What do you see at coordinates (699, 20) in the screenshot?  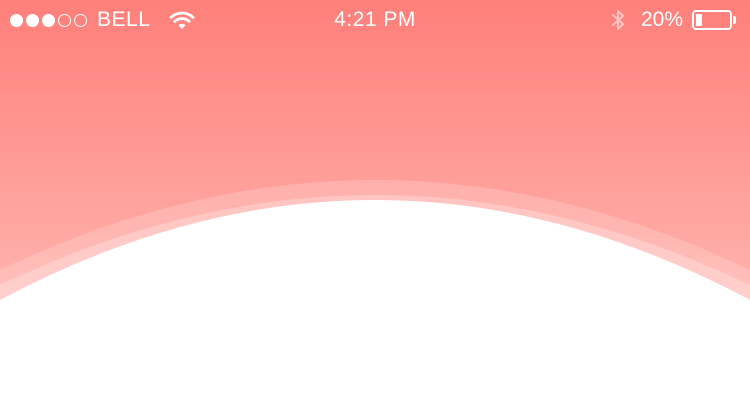 I see `battery-level-fill` at bounding box center [699, 20].